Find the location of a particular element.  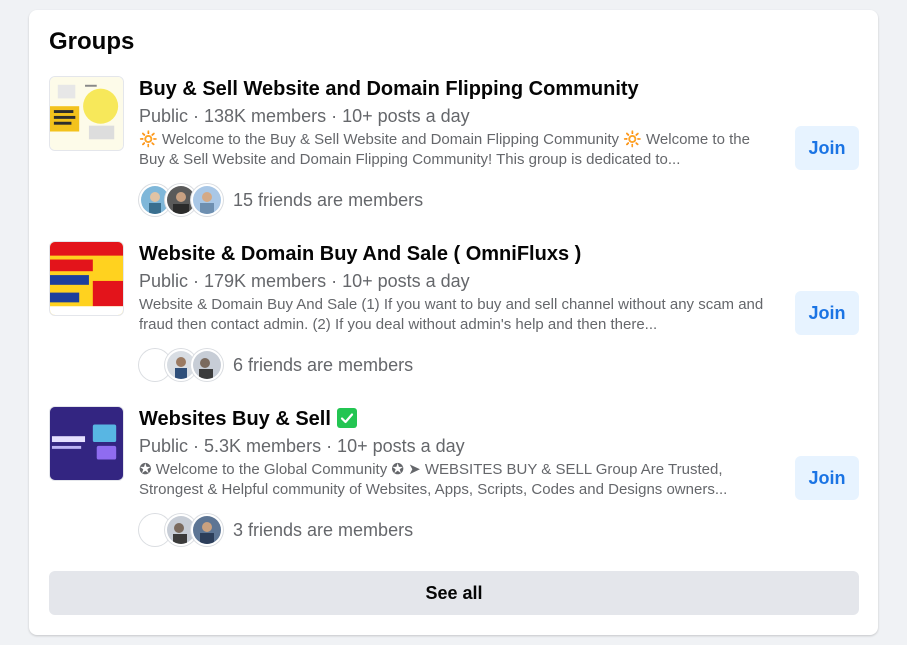

friends-count: 6 friends are members is located at coordinates (323, 365).